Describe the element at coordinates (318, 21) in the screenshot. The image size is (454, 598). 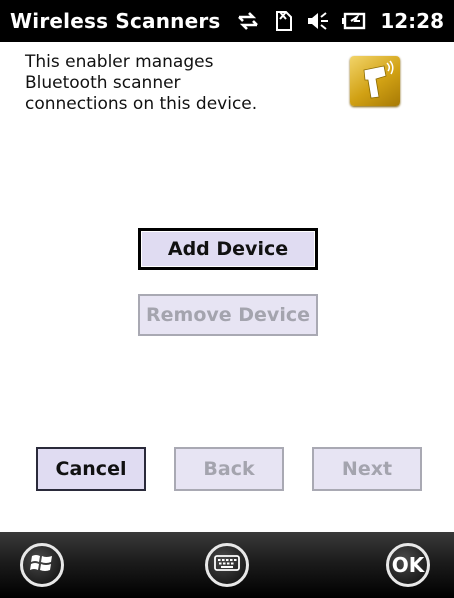
I see `volume-icon` at that location.